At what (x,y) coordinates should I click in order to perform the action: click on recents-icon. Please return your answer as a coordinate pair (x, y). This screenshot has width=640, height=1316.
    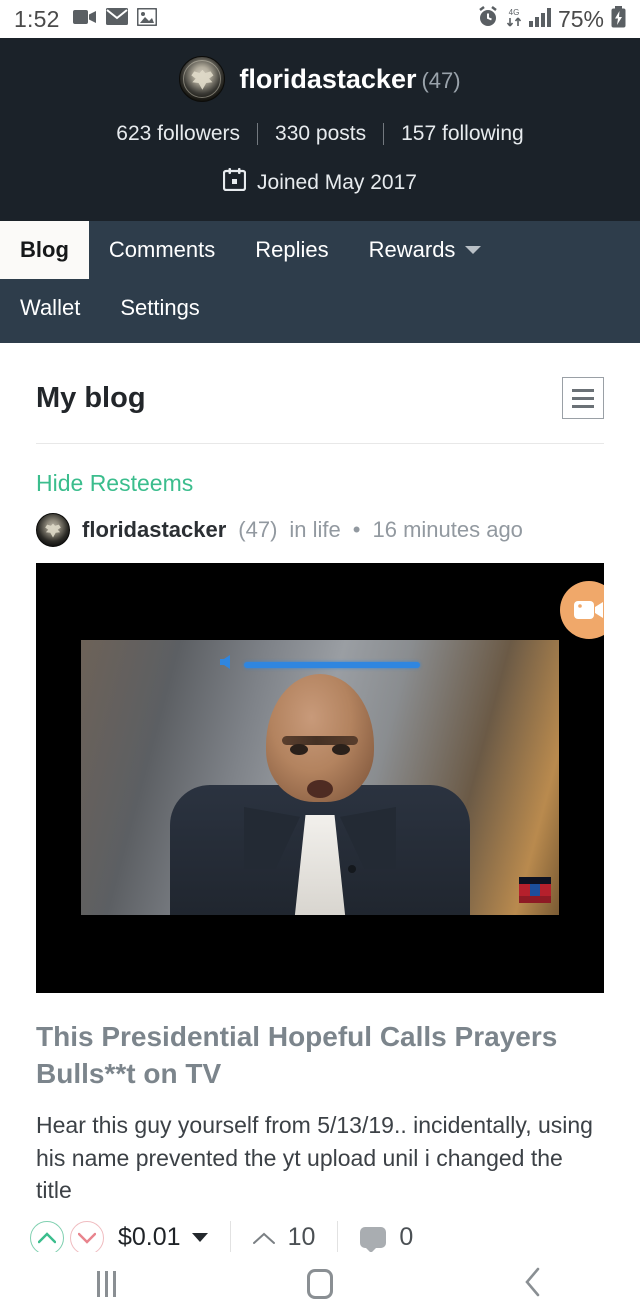
    Looking at the image, I should click on (107, 1284).